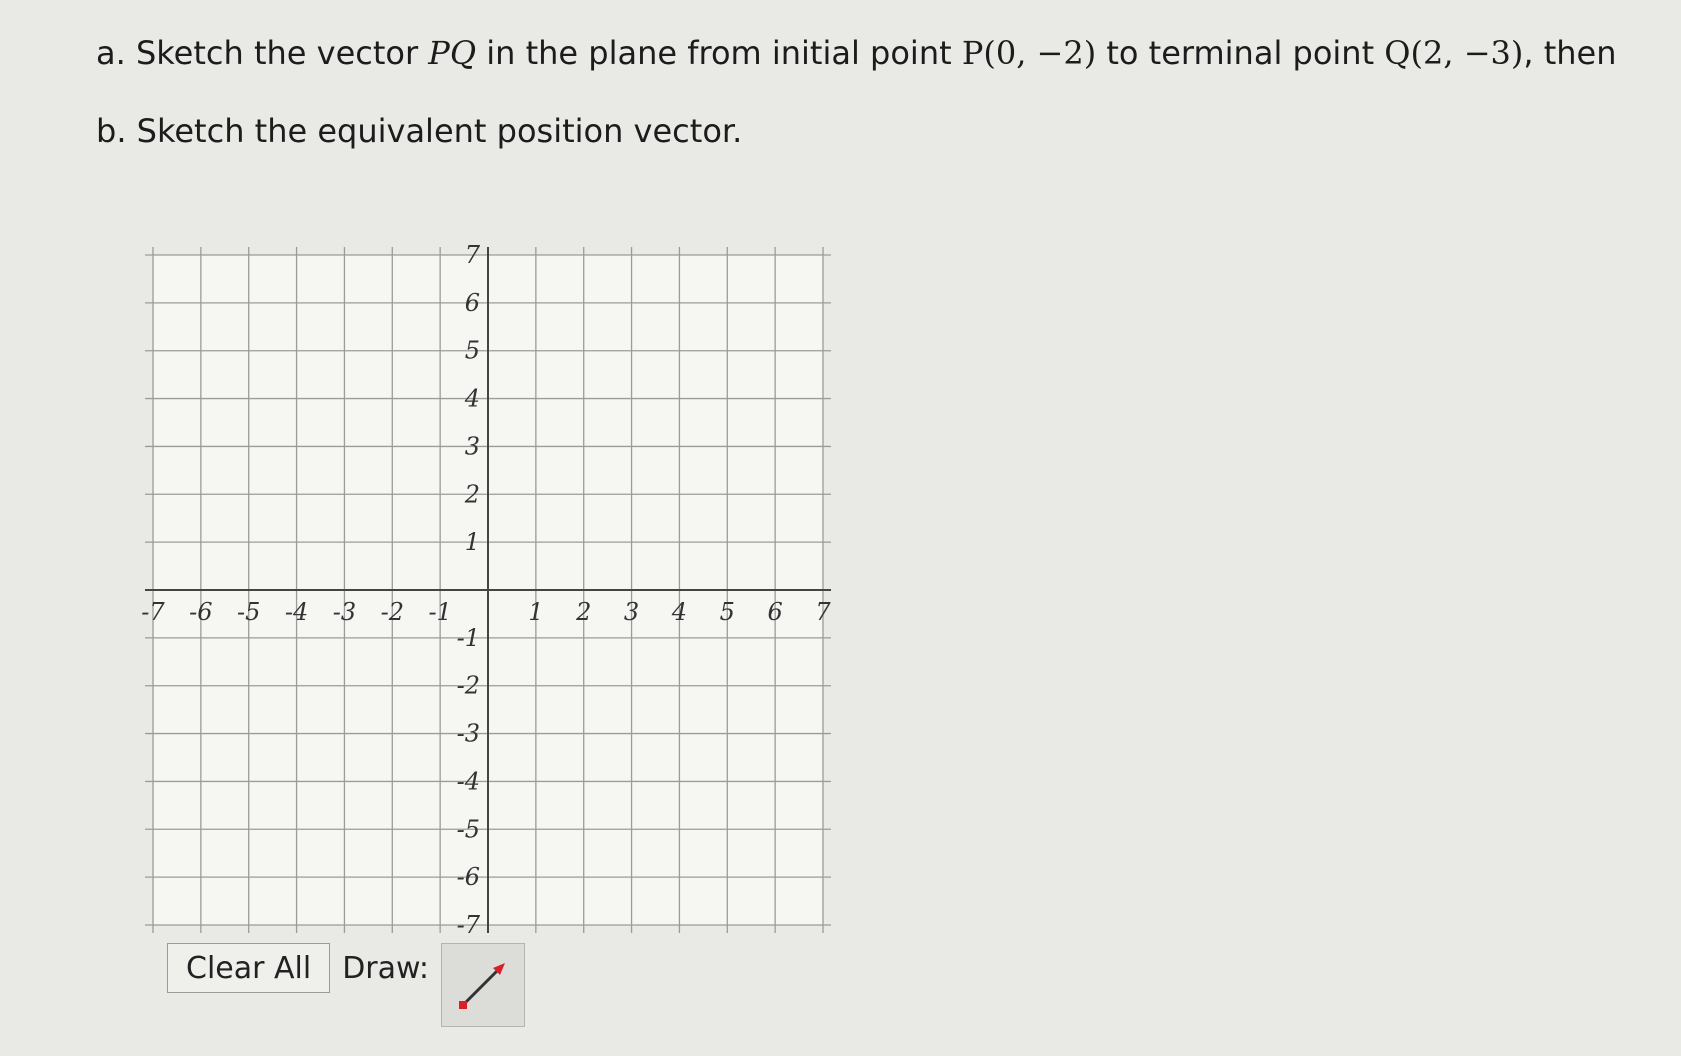  I want to click on x-tick-label: 7, so click(823, 612).